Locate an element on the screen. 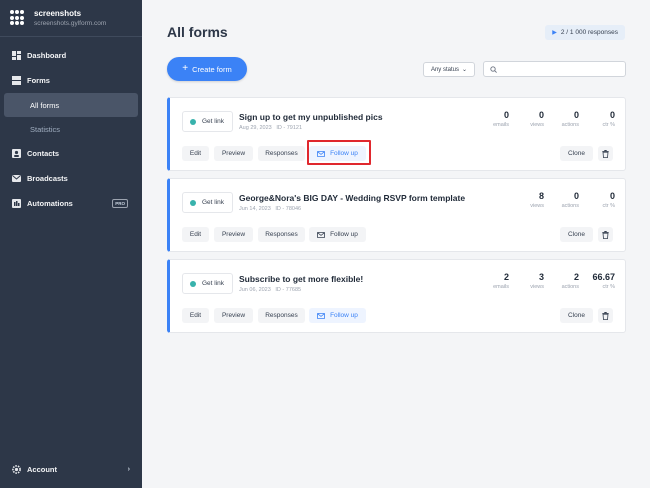 This screenshot has height=488, width=650. status-filter-value: Any status is located at coordinates (444, 69).